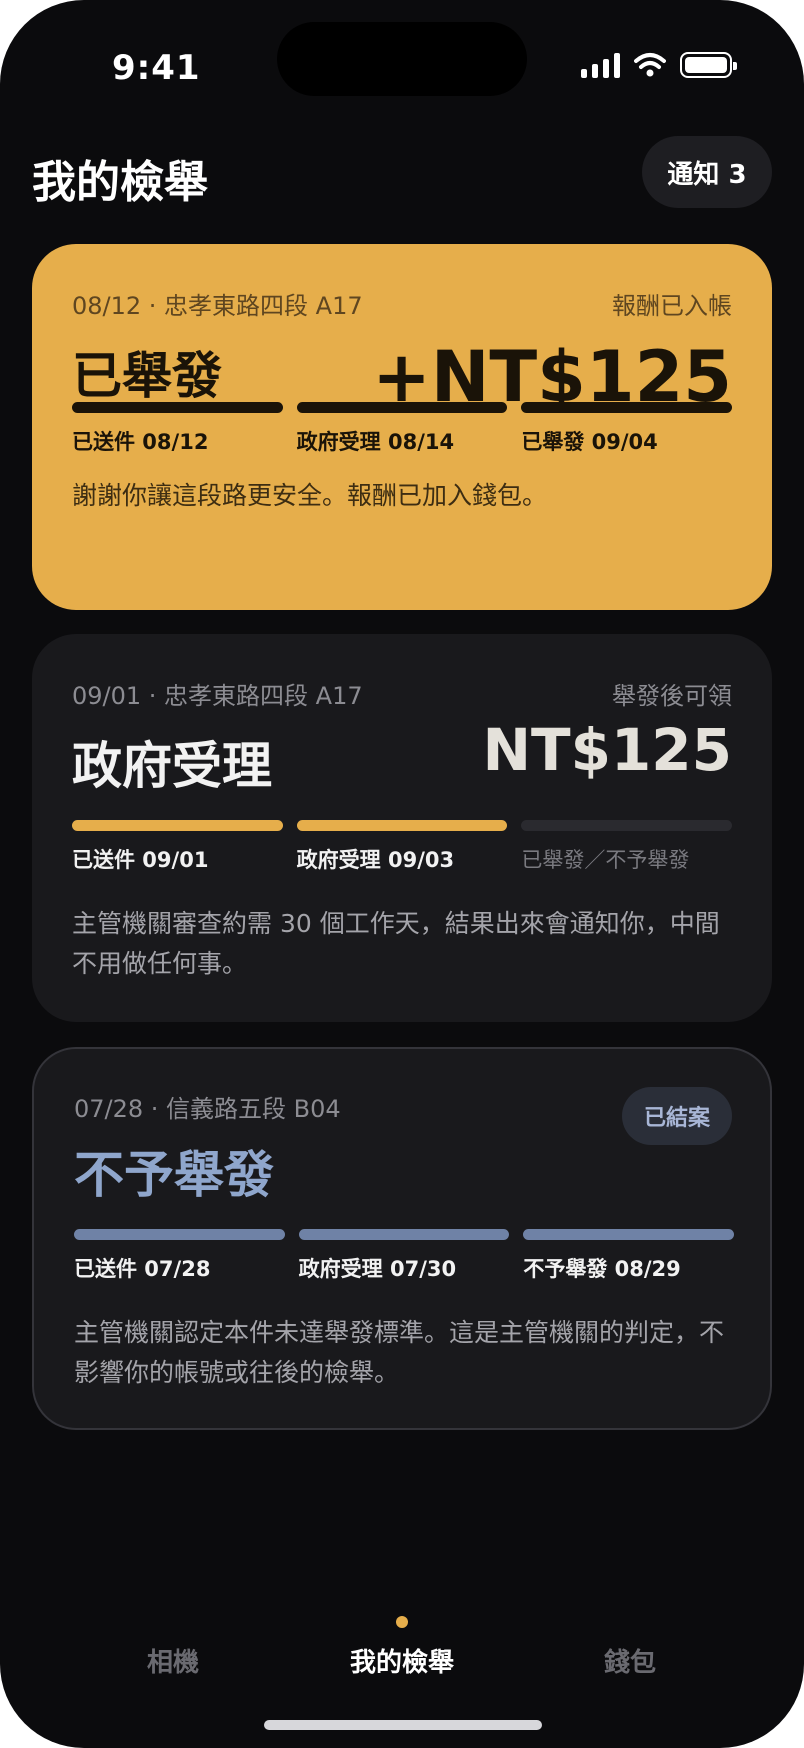  I want to click on step-label: 政府受理 08/14, so click(375, 442).